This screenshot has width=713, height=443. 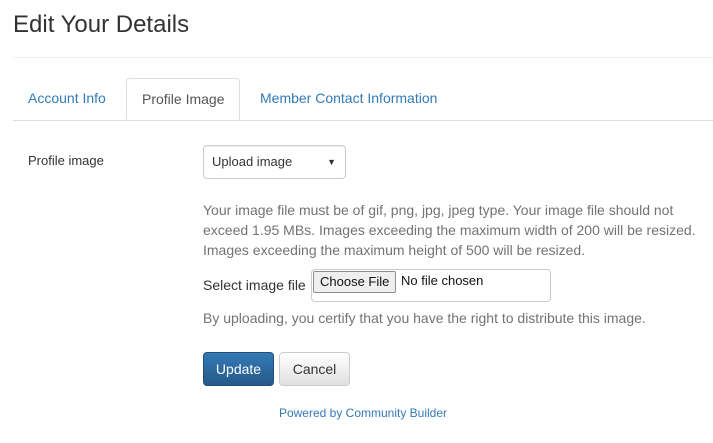 I want to click on tab-profile-image: Profile Image, so click(x=183, y=99).